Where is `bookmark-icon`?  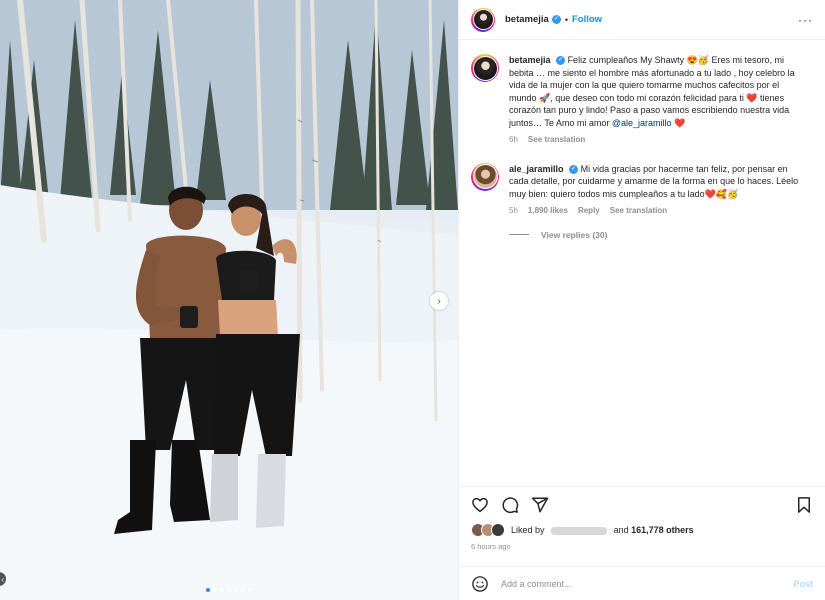
bookmark-icon is located at coordinates (804, 505).